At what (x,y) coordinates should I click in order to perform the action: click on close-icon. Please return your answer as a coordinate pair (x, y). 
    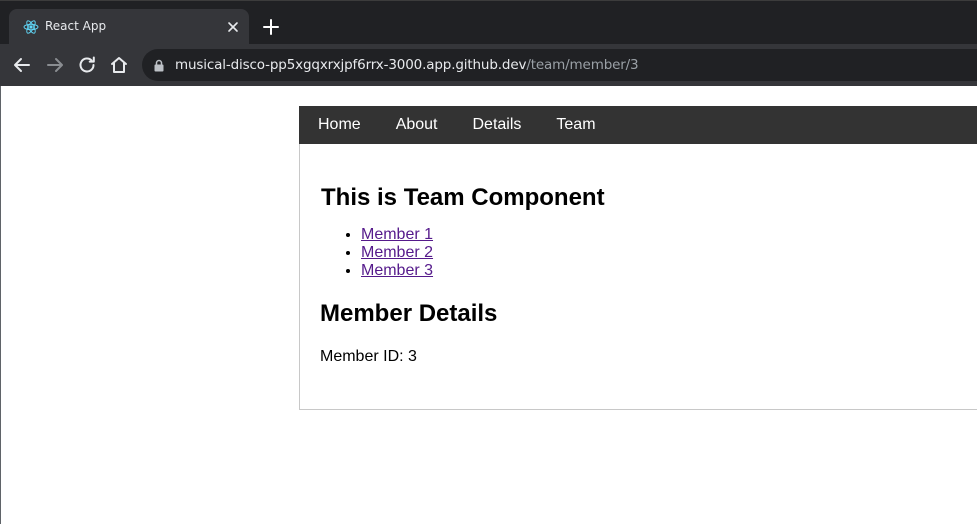
    Looking at the image, I should click on (233, 27).